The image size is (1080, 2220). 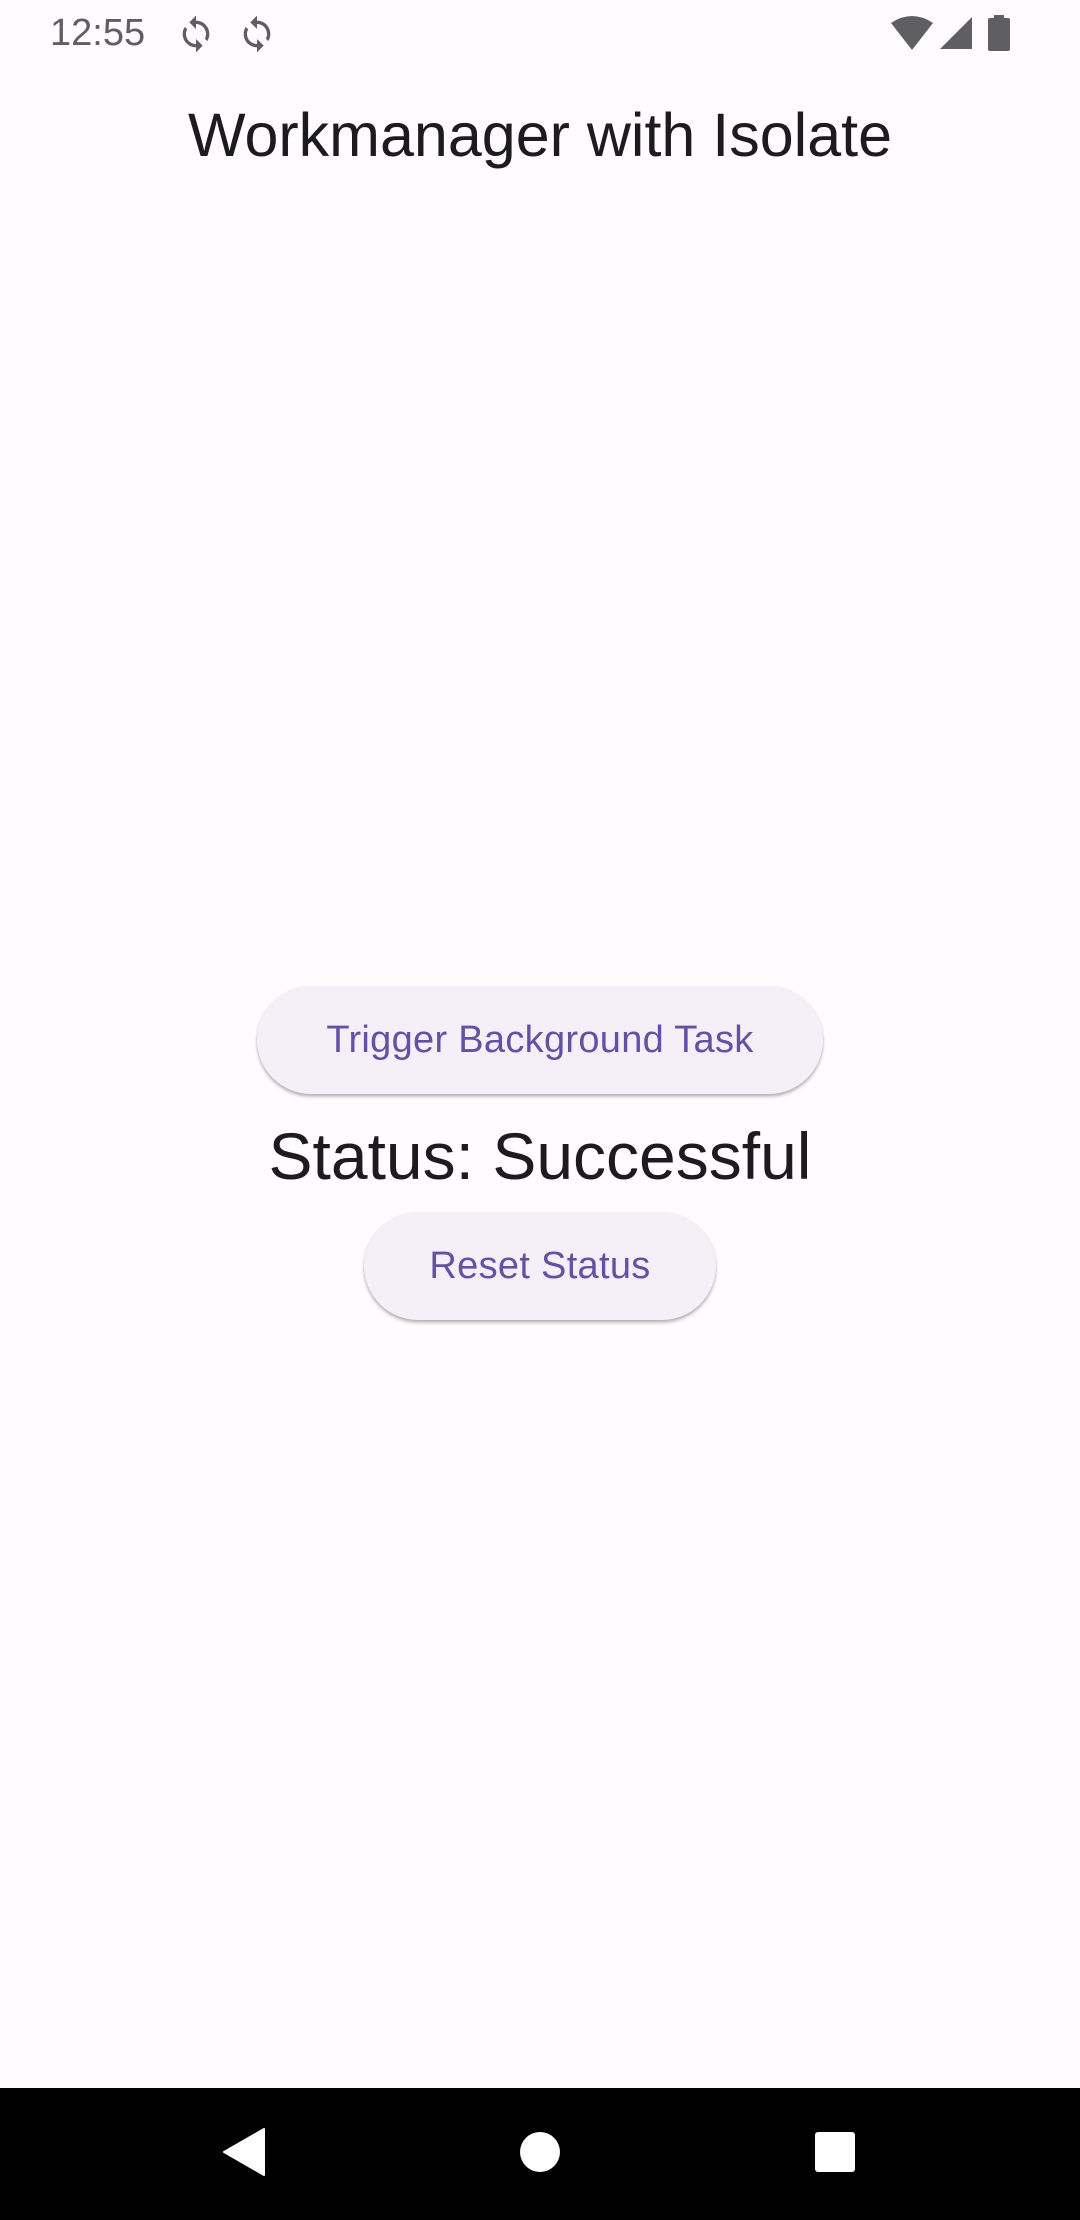 I want to click on back-icon, so click(x=244, y=2154).